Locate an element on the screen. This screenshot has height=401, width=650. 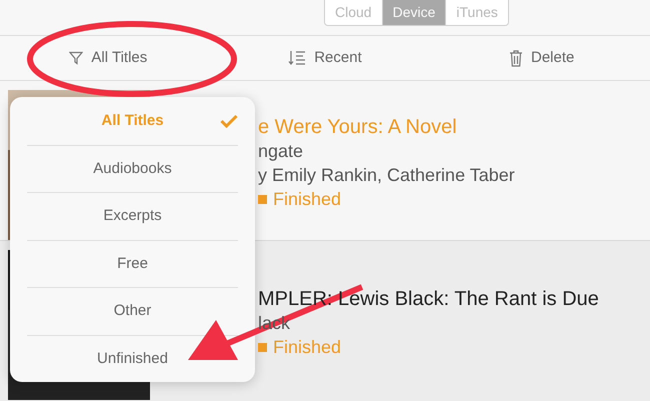
book-title: MPLER: Lewis Black: The Rant is Due is located at coordinates (428, 299).